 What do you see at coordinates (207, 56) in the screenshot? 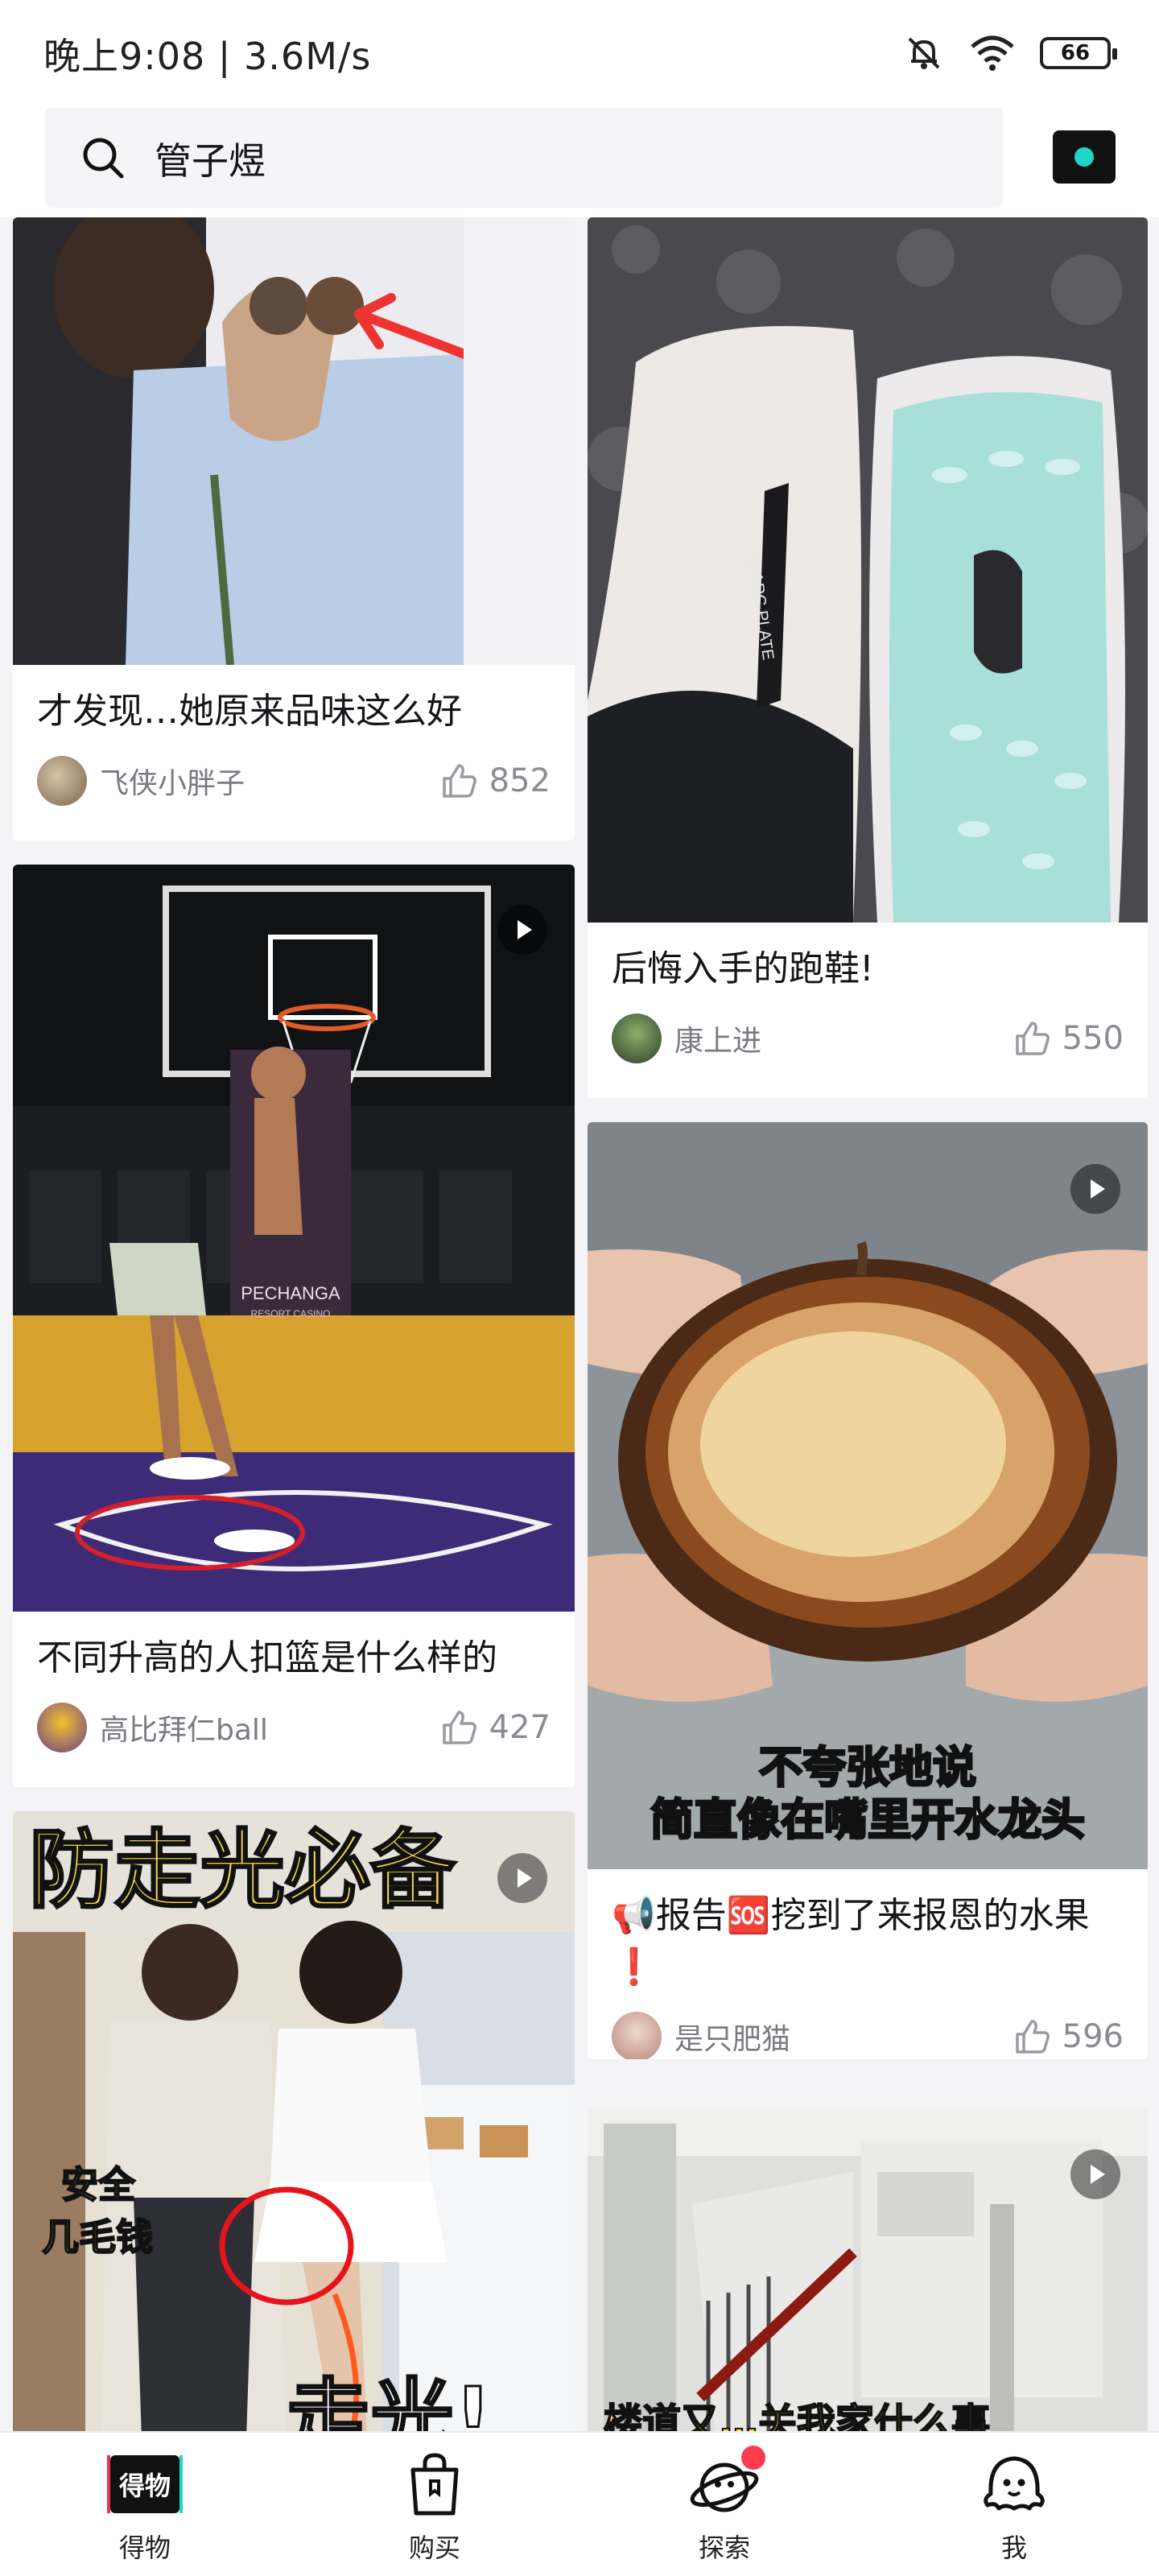
I see `status-time-speed: 晚上9:08 | 3.6M/s` at bounding box center [207, 56].